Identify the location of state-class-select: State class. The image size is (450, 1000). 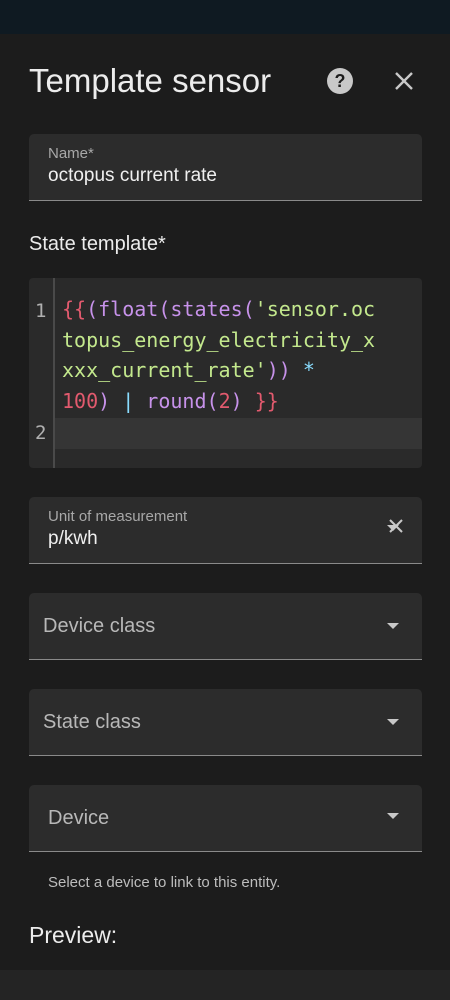
(225, 722).